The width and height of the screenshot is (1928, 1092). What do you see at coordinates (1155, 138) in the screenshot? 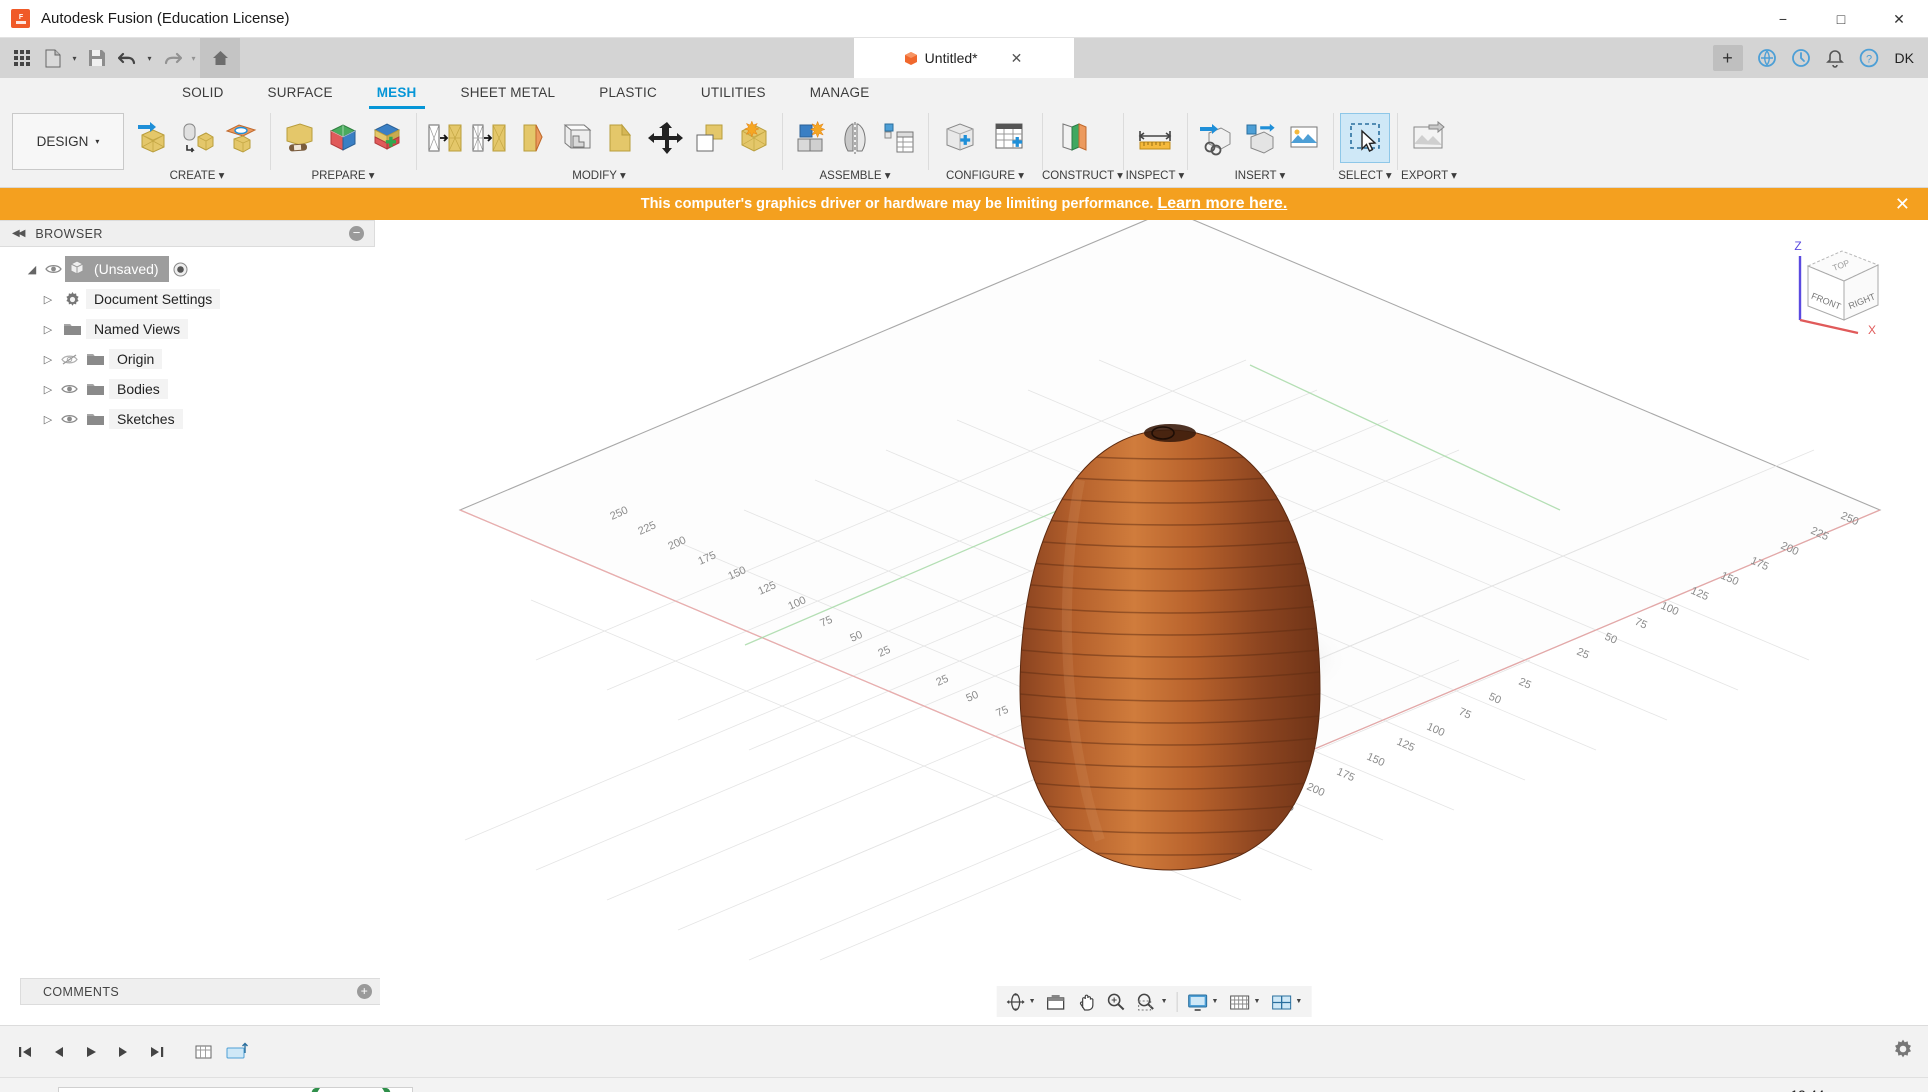
I see `measure-icon` at bounding box center [1155, 138].